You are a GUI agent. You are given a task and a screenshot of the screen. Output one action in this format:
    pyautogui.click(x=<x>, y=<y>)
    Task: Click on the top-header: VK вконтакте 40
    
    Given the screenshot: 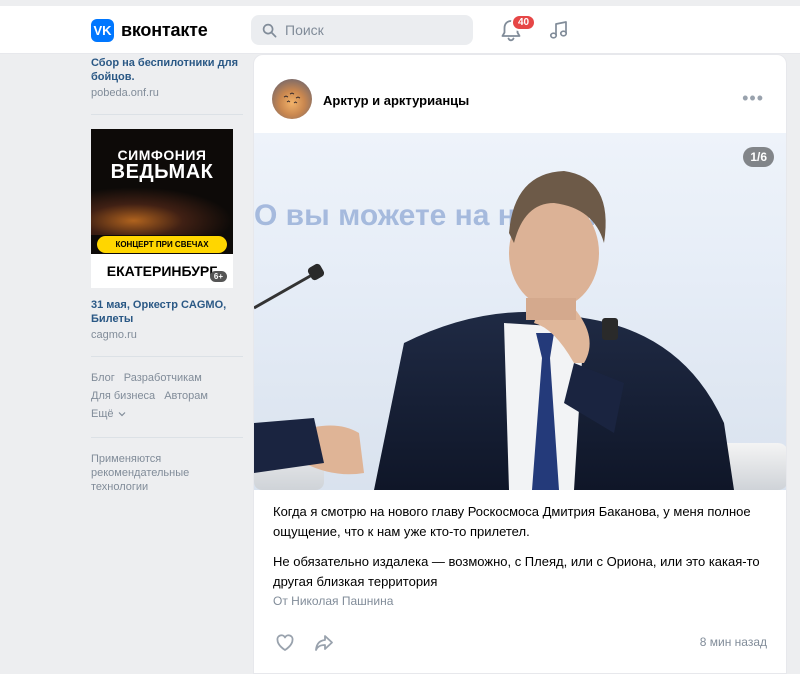 What is the action you would take?
    pyautogui.click(x=400, y=30)
    